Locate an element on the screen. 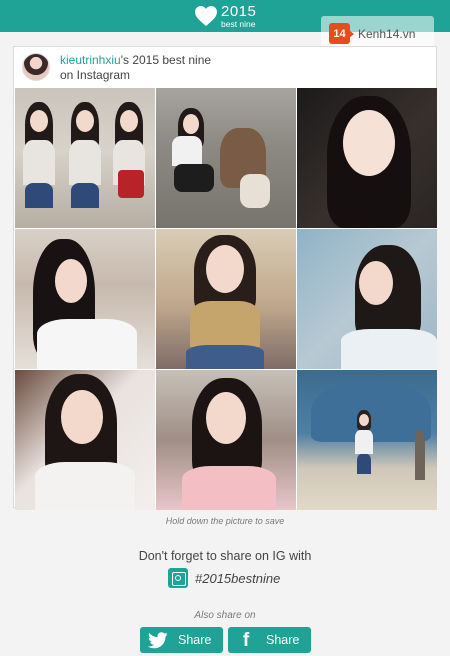 The height and width of the screenshot is (656, 450). hashtag-row: #2015bestnine is located at coordinates (224, 578).